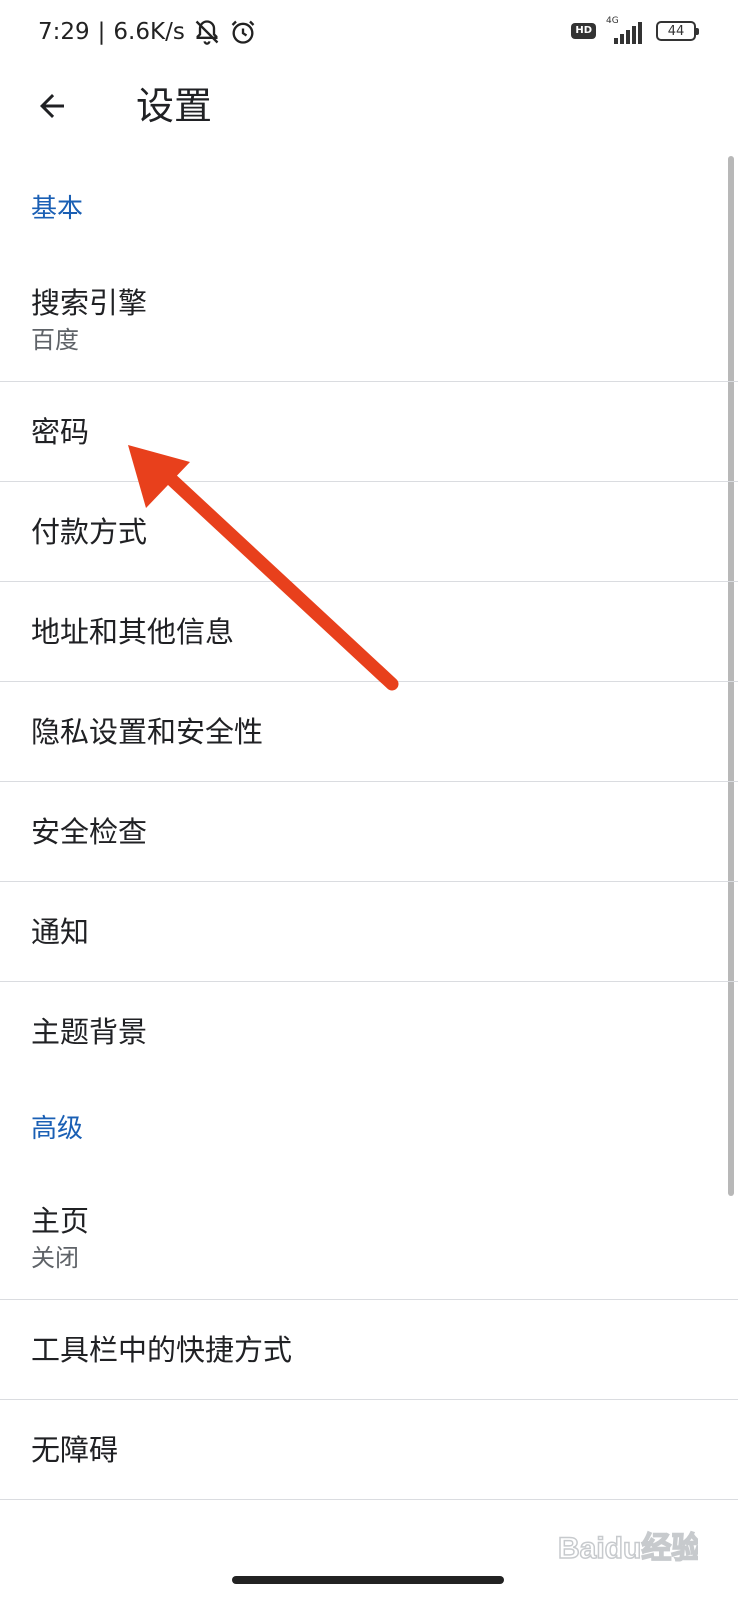 The image size is (738, 1600). Describe the element at coordinates (64, 32) in the screenshot. I see `status-time: 7:29` at that location.